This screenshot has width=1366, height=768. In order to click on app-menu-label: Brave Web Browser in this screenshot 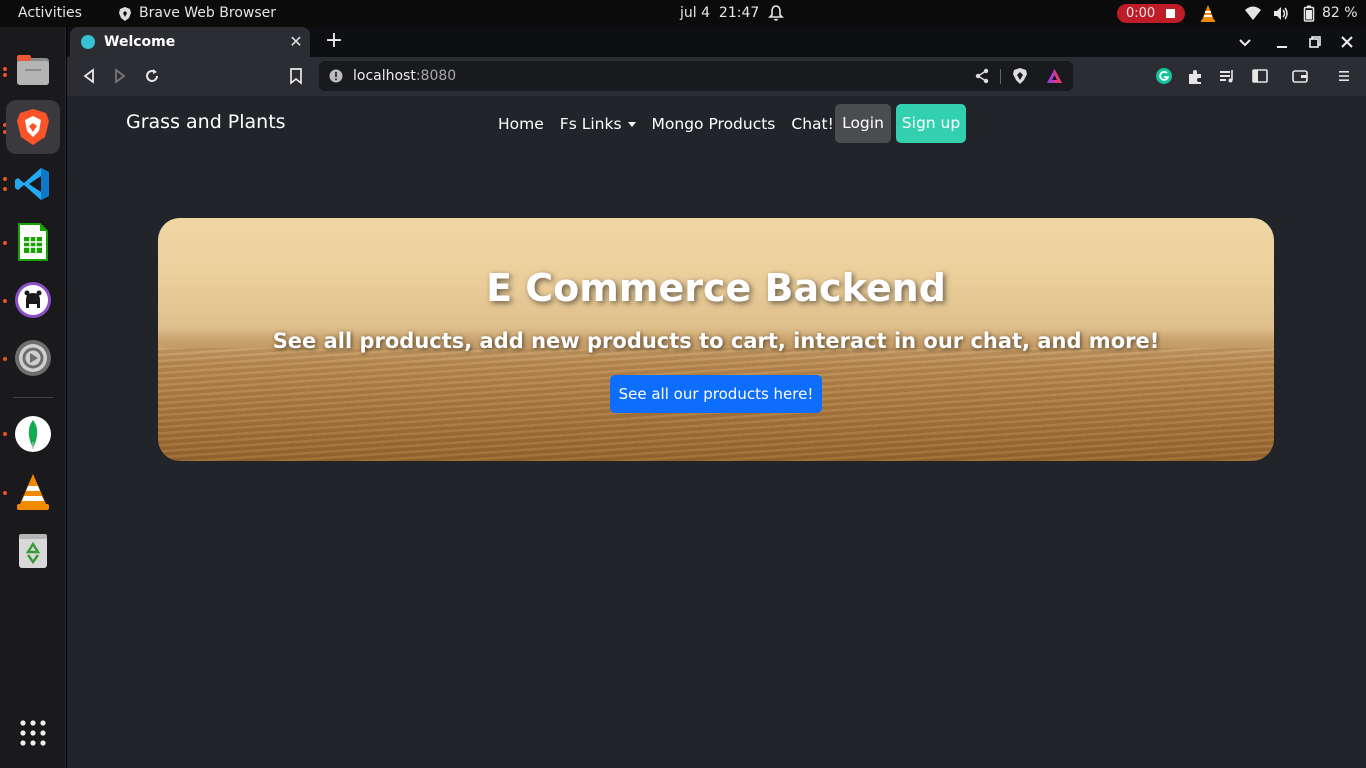, I will do `click(207, 13)`.